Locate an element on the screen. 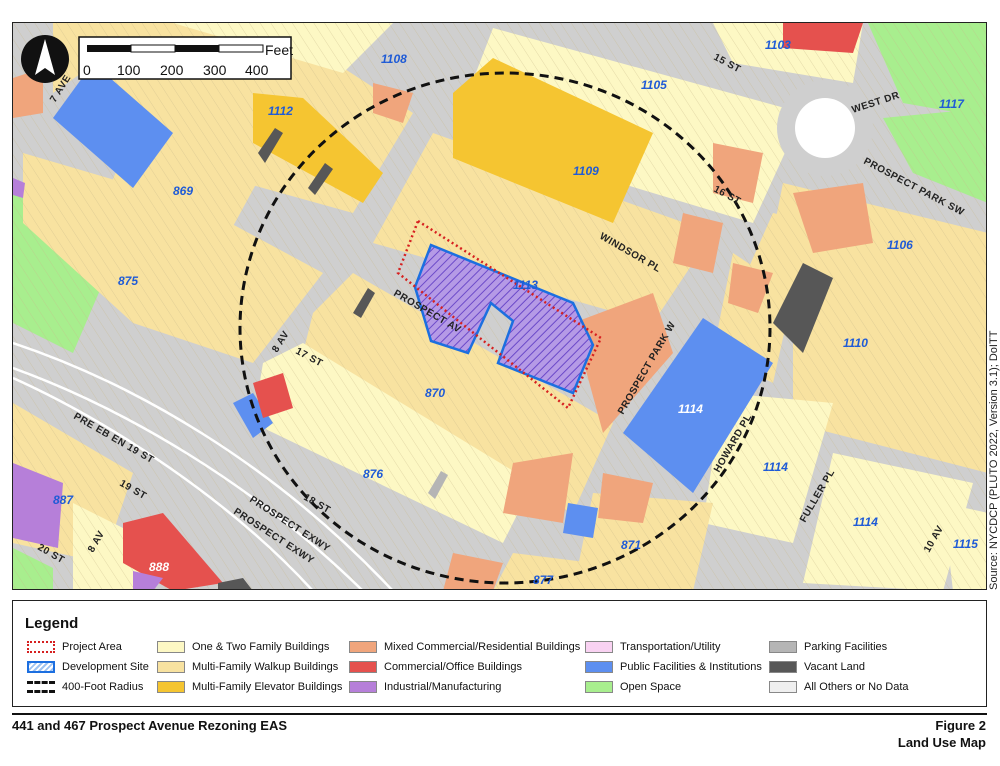  block-label: 888 is located at coordinates (159, 567).